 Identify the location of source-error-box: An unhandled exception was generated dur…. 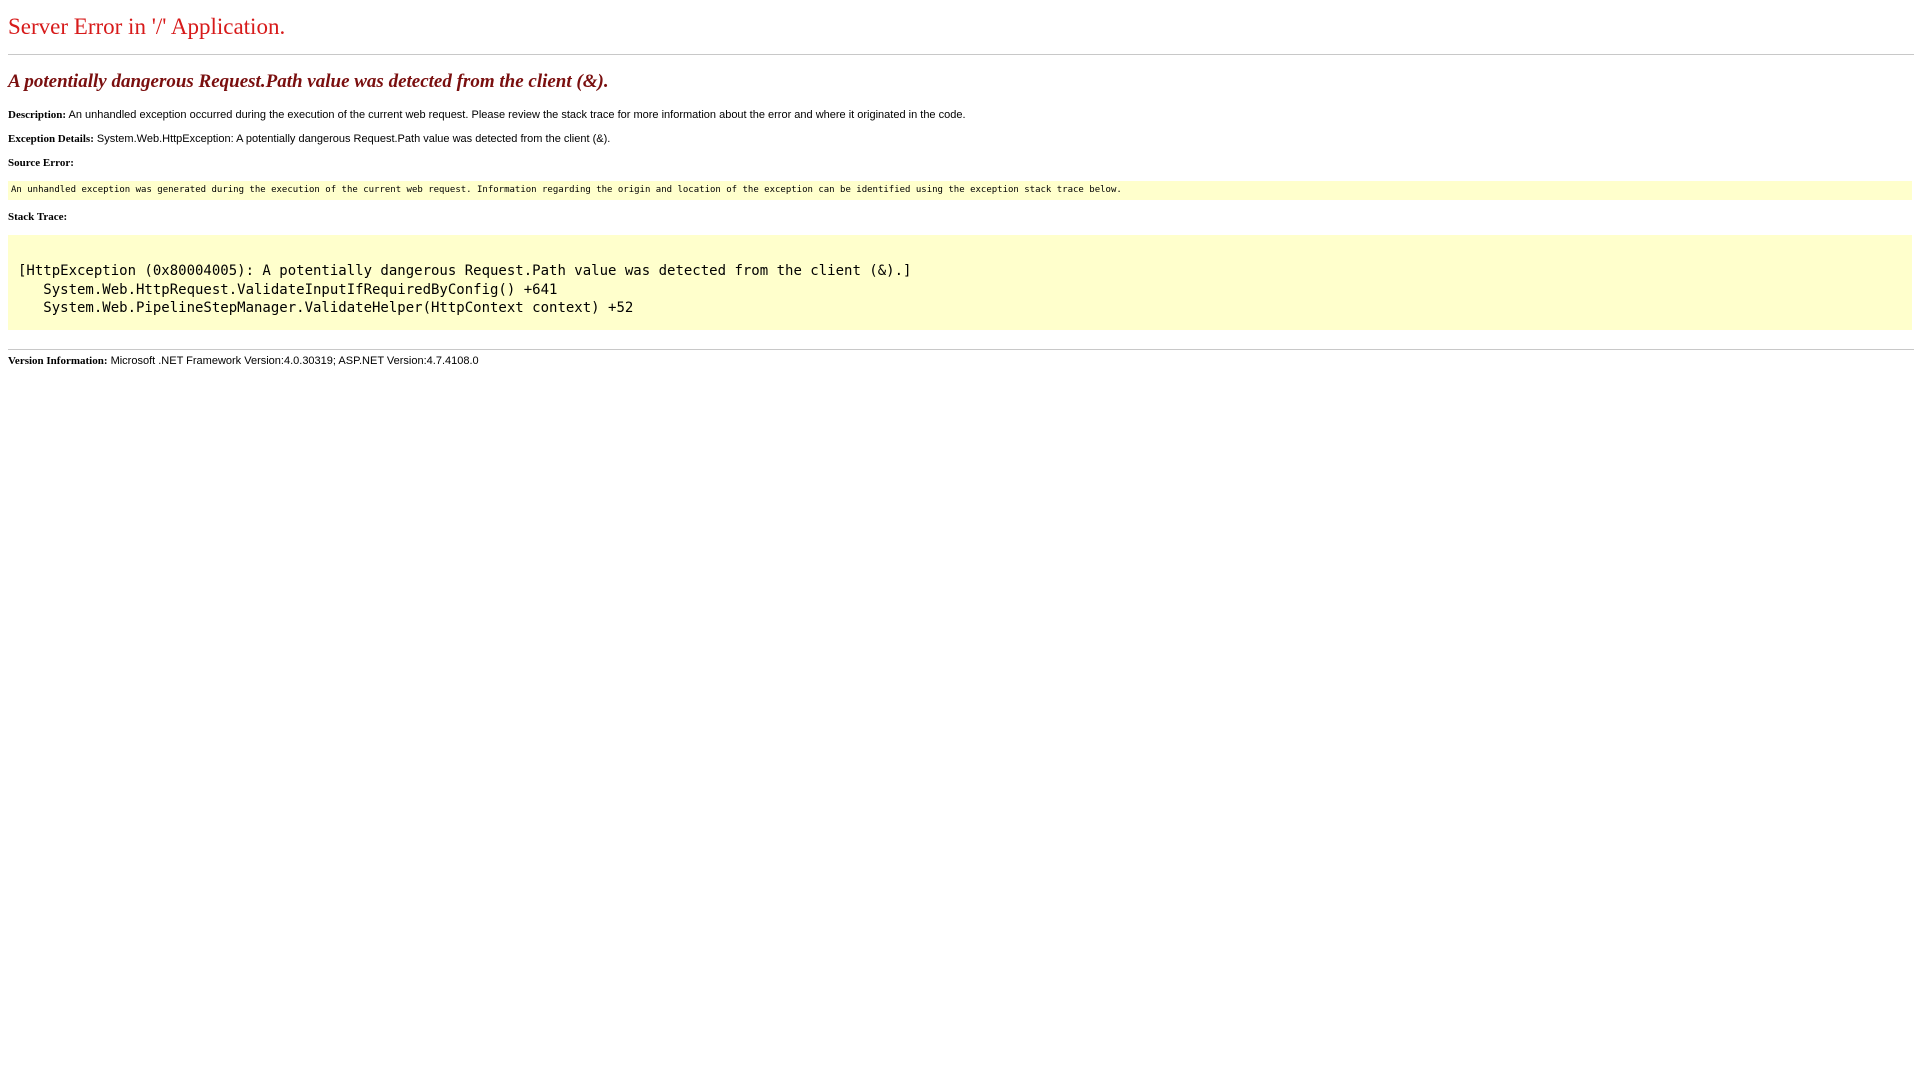
(960, 190).